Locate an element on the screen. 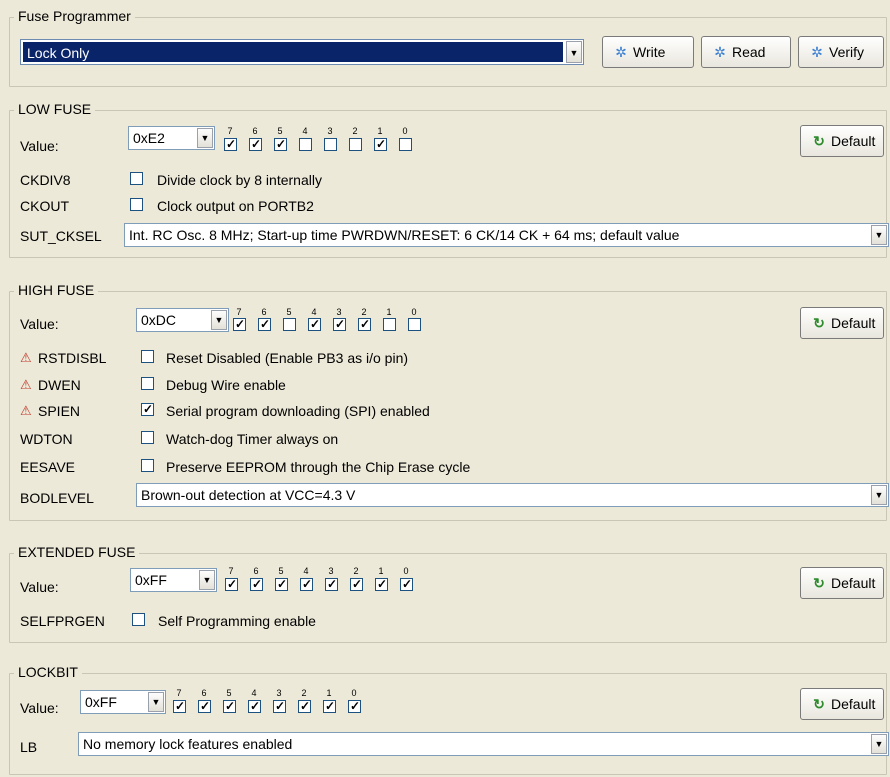 This screenshot has height=777, width=890. high-fuse-default-button: ↻ Default is located at coordinates (842, 323).